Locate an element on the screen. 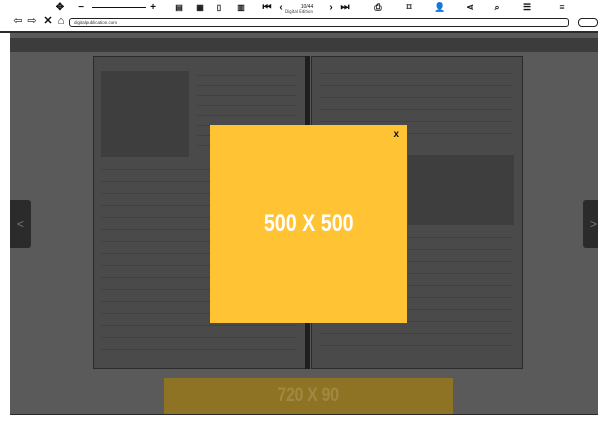 This screenshot has height=423, width=598. first-page-icon: ⏮ is located at coordinates (267, 7).